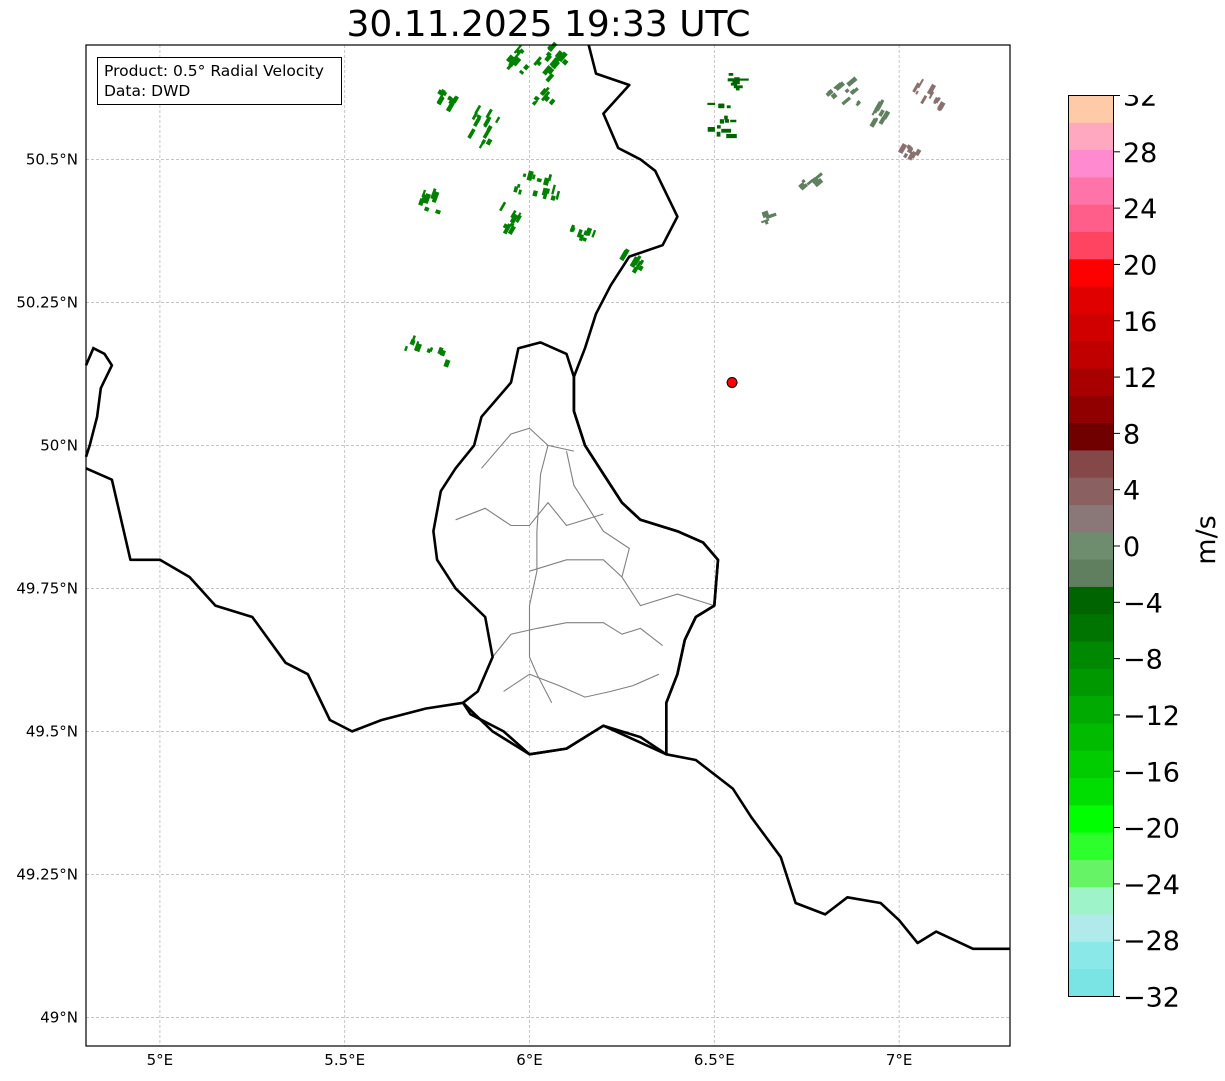  I want to click on colorbar-bands, so click(1091, 546).